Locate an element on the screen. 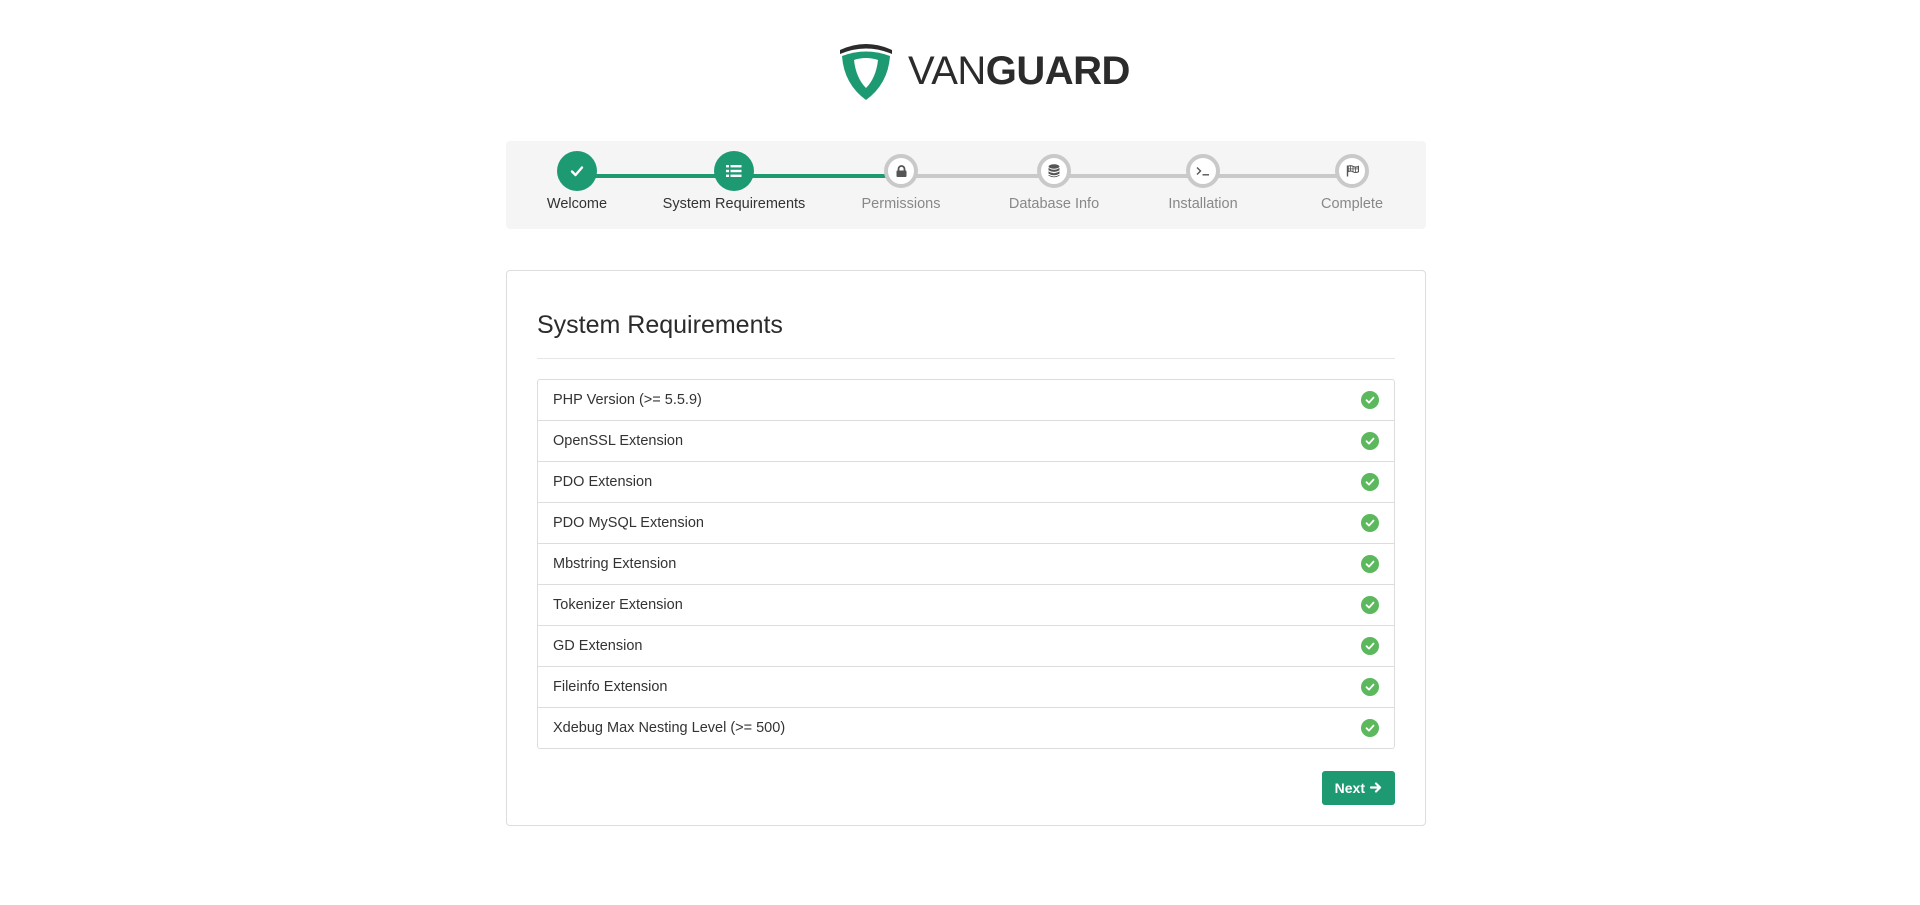 This screenshot has width=1920, height=905. list-item: Tokenizer Extension is located at coordinates (966, 604).